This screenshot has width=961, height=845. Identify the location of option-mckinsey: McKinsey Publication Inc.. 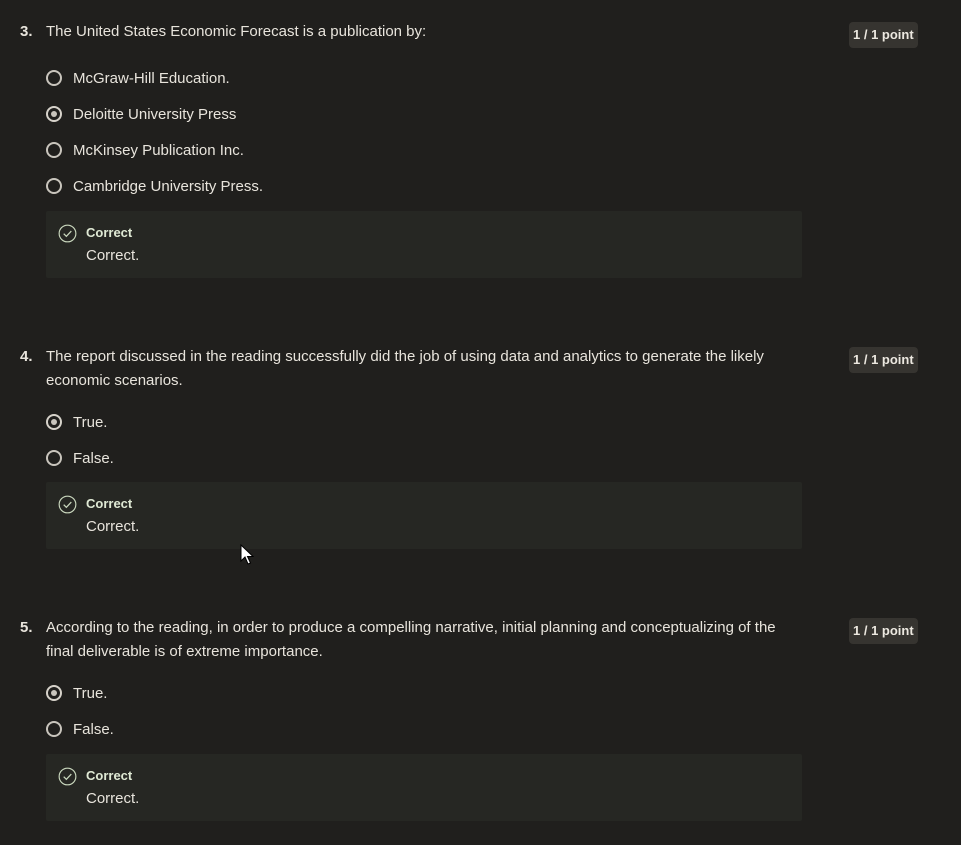
(145, 150).